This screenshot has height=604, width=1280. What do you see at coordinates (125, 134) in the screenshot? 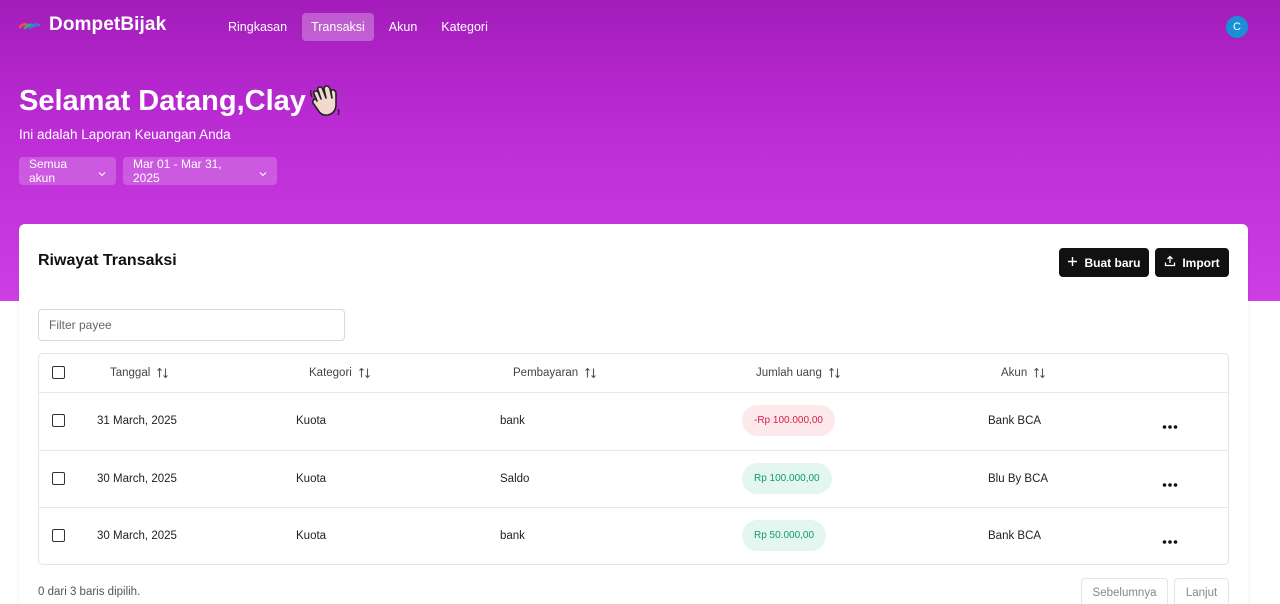
I see `welcome-subtitle: Ini adalah Laporan Keuangan Anda` at bounding box center [125, 134].